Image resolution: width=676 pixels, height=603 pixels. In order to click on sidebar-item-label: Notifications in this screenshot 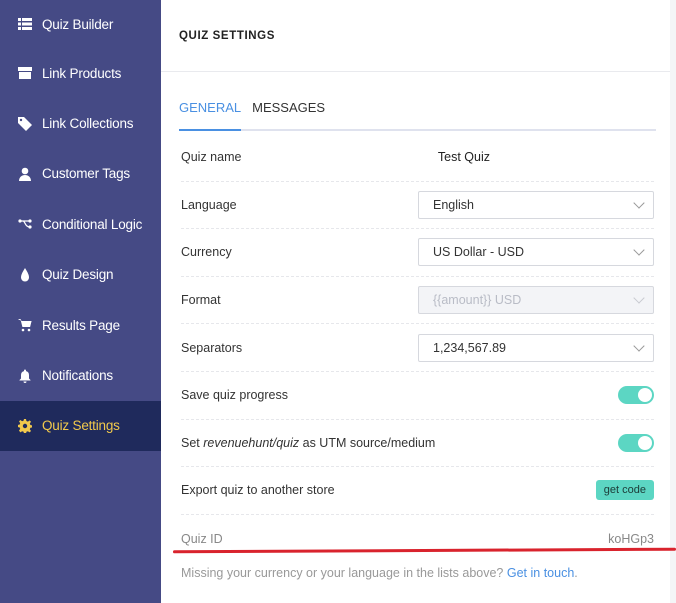, I will do `click(77, 376)`.